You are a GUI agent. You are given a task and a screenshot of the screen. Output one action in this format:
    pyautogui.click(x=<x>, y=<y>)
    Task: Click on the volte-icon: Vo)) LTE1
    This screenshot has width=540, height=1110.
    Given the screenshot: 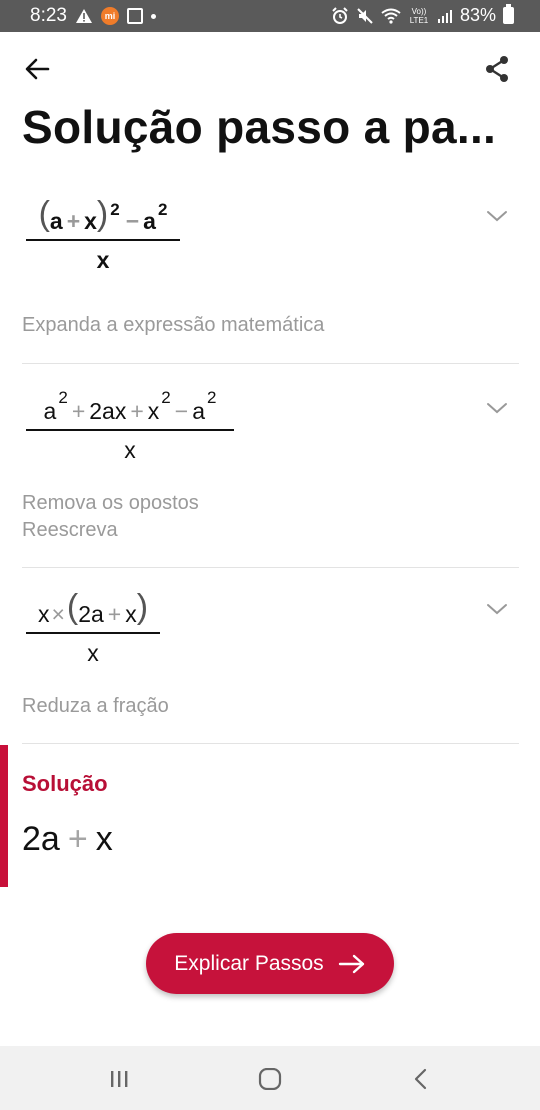 What is the action you would take?
    pyautogui.click(x=419, y=15)
    